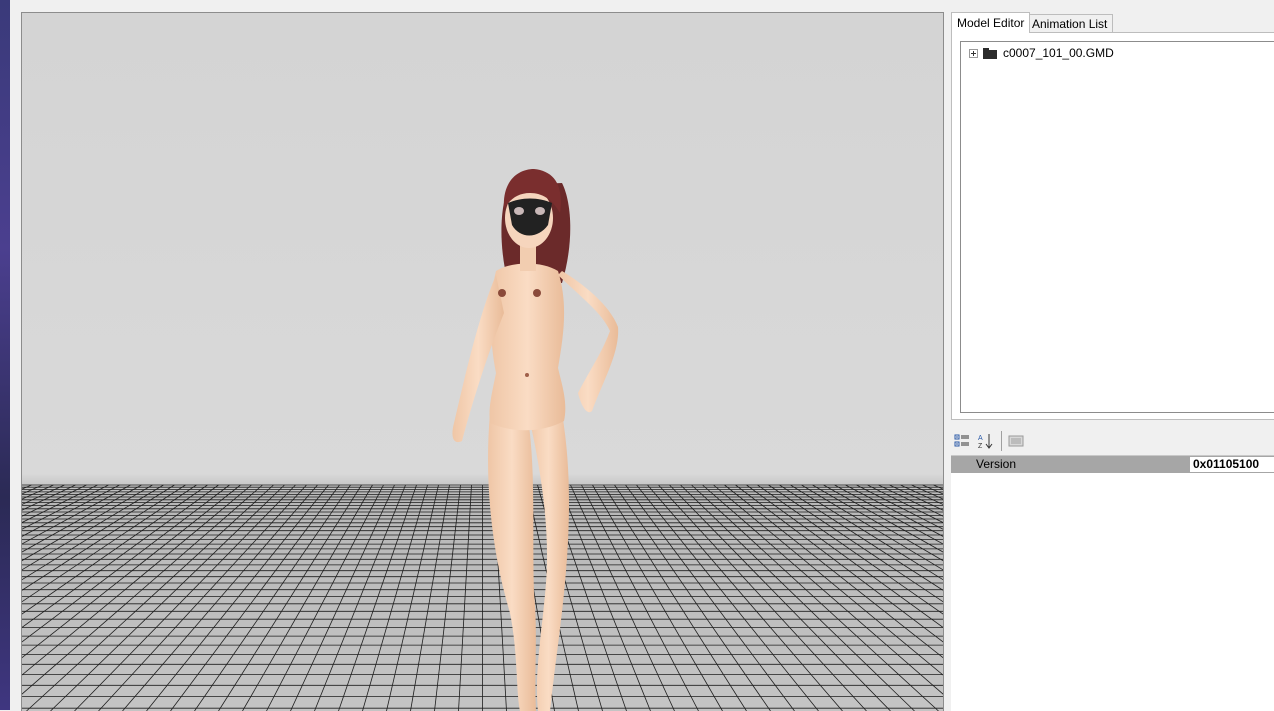  I want to click on categorized-icon, so click(962, 441).